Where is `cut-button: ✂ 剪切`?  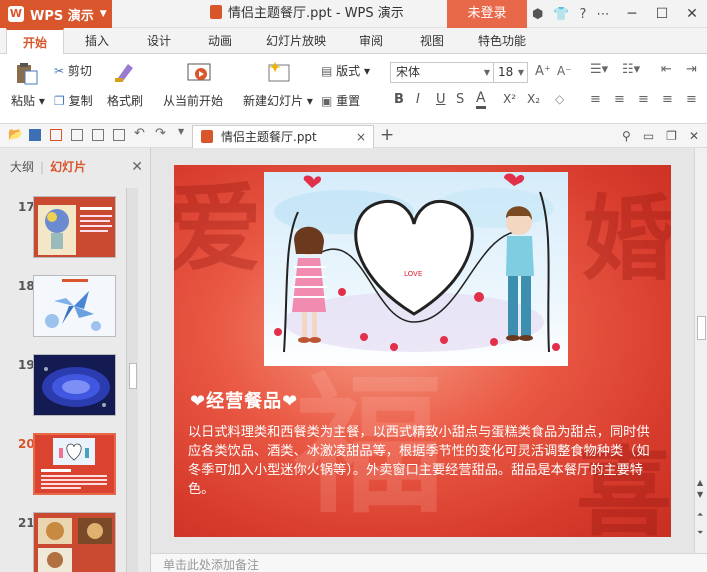 cut-button: ✂ 剪切 is located at coordinates (73, 70).